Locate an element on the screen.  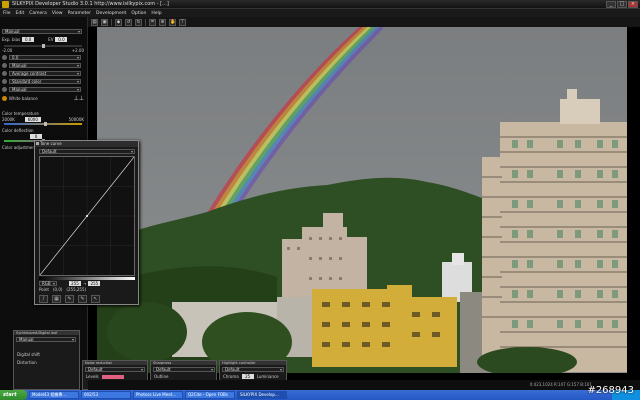
panel-title: Highlight controller is located at coordinates (253, 363).